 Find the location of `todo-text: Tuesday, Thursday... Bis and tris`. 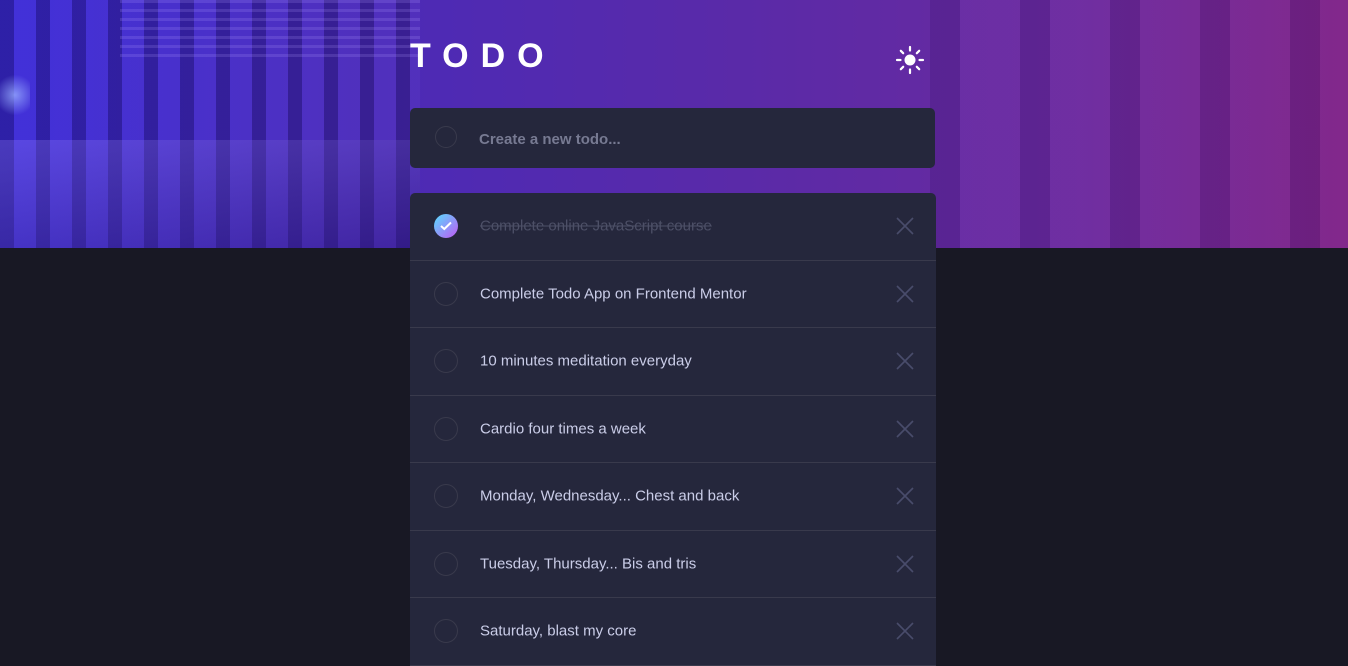

todo-text: Tuesday, Thursday... Bis and tris is located at coordinates (588, 564).